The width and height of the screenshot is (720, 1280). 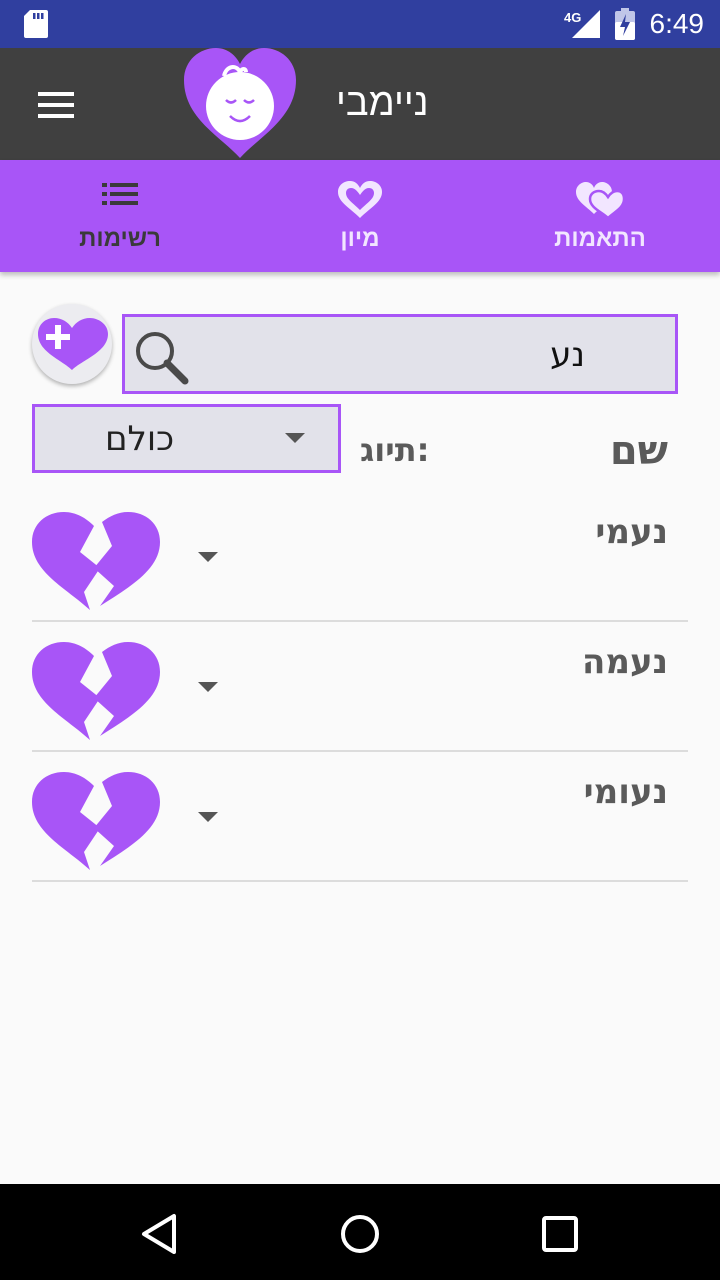 I want to click on tab-sort: מיון, so click(x=360, y=216).